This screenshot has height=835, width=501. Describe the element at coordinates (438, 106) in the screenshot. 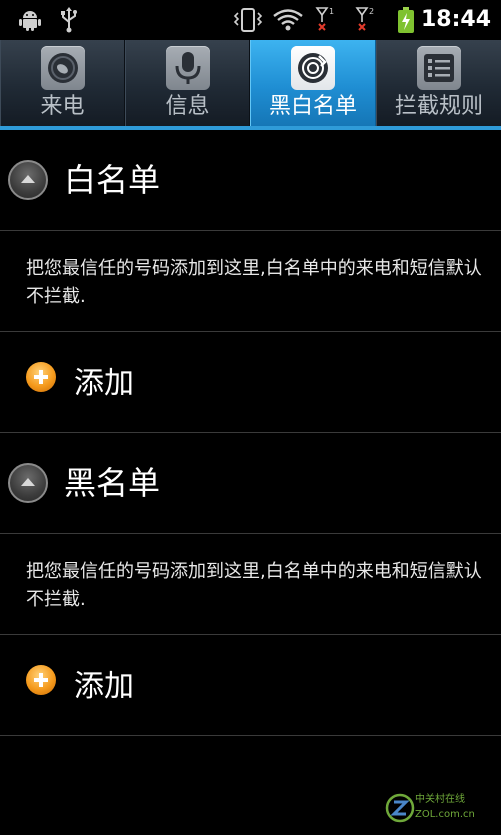

I see `tab-label: 拦截规则` at that location.